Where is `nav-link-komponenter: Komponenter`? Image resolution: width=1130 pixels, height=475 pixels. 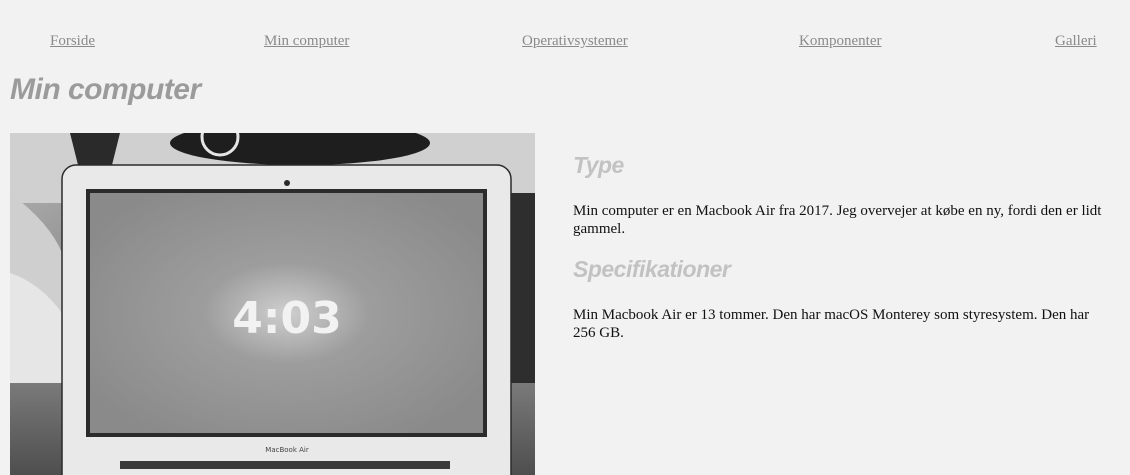
nav-link-komponenter: Komponenter is located at coordinates (840, 41).